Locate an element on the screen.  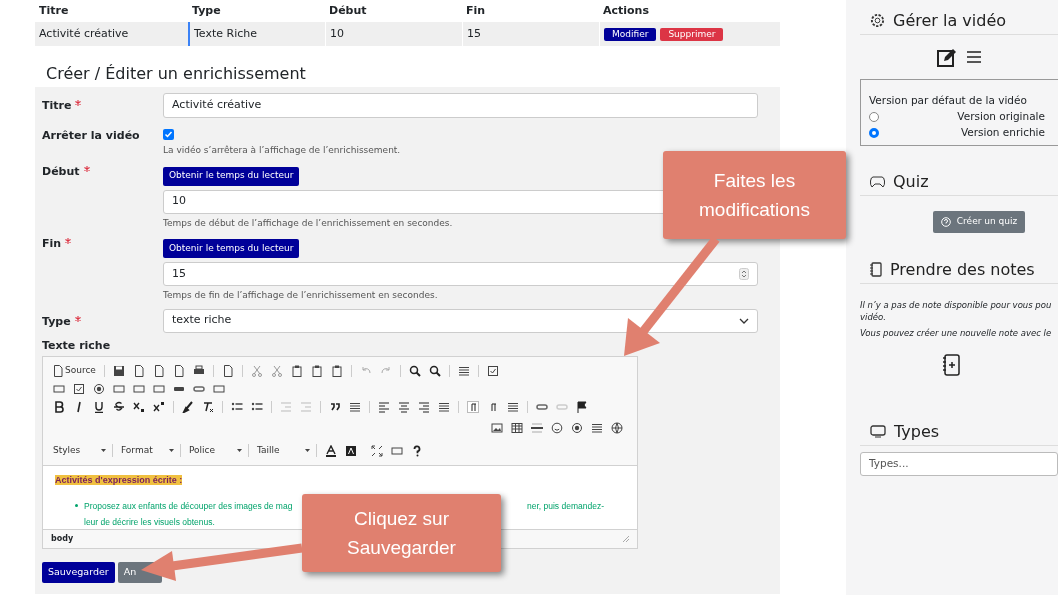
chevron-down-icon is located at coordinates (744, 320).